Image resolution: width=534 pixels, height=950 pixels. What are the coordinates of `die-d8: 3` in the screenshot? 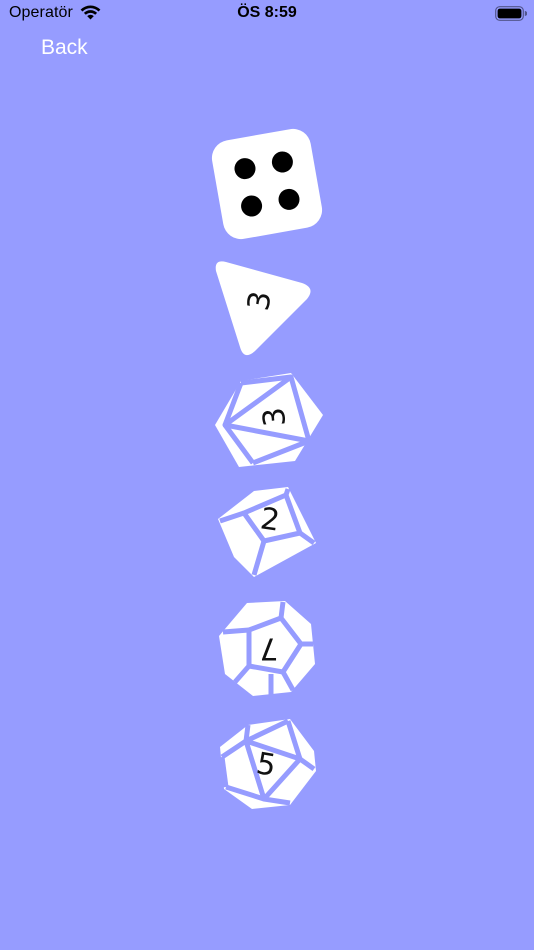 It's located at (269, 421).